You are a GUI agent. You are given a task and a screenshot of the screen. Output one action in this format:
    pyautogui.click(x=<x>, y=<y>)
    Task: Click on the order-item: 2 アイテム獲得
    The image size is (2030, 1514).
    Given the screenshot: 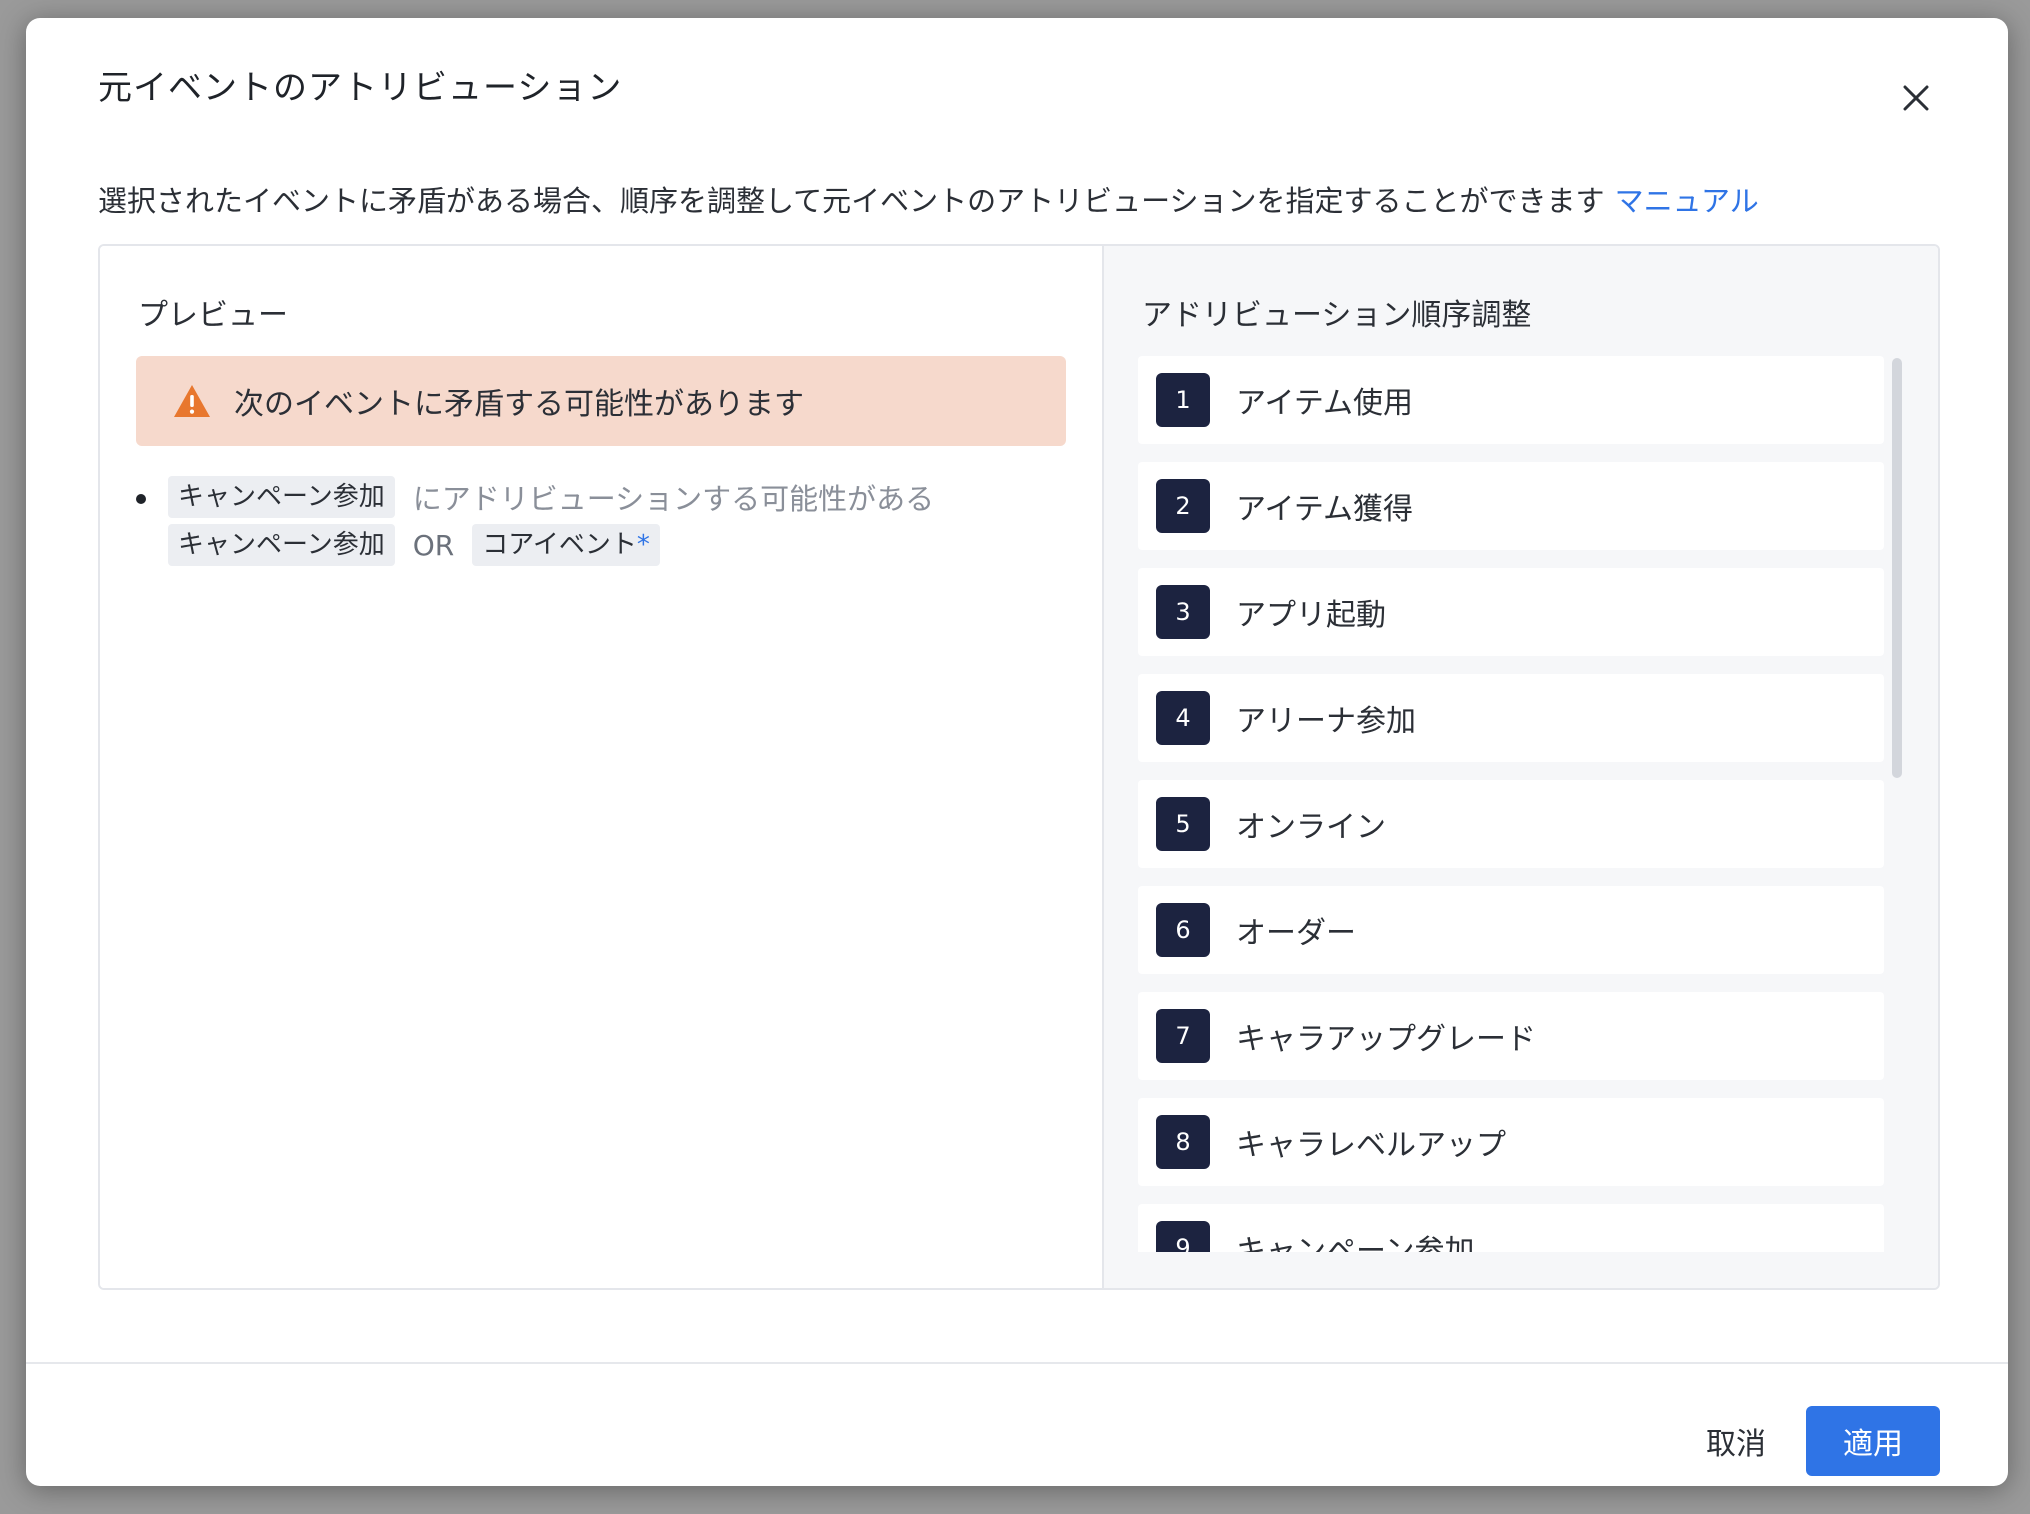 What is the action you would take?
    pyautogui.click(x=1511, y=506)
    